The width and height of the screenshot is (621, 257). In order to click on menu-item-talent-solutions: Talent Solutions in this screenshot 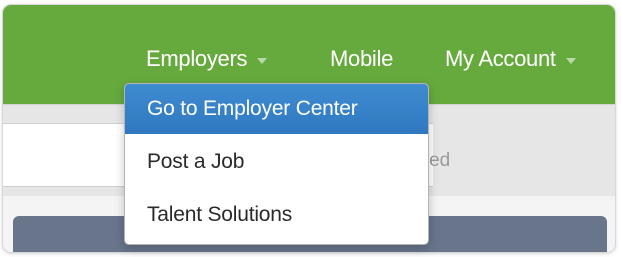, I will do `click(276, 215)`.